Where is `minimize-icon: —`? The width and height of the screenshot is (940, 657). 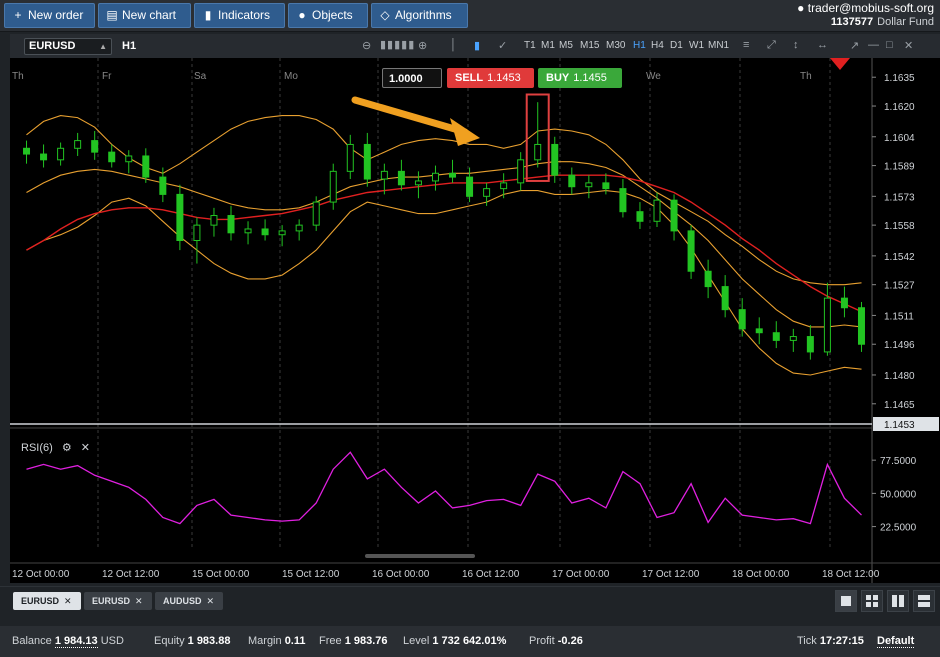 minimize-icon: — is located at coordinates (873, 45).